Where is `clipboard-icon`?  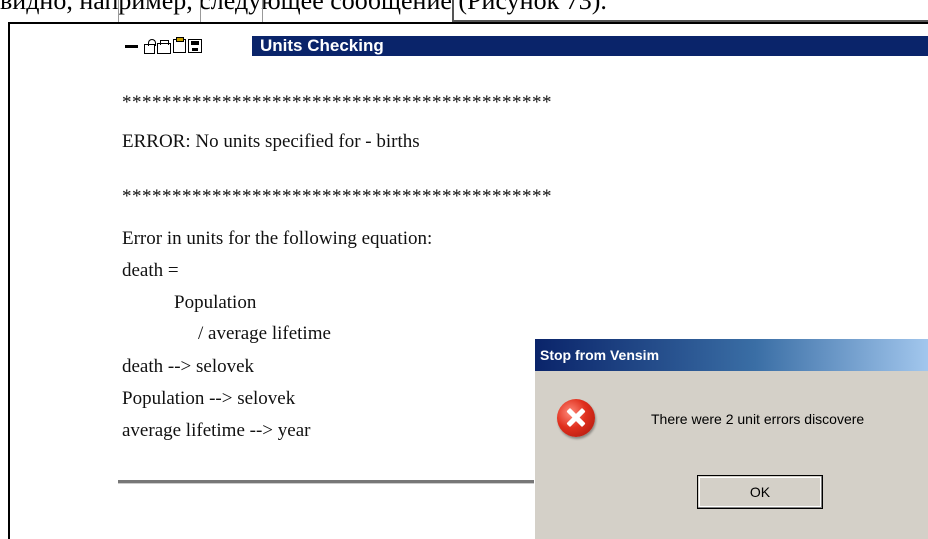 clipboard-icon is located at coordinates (179, 45).